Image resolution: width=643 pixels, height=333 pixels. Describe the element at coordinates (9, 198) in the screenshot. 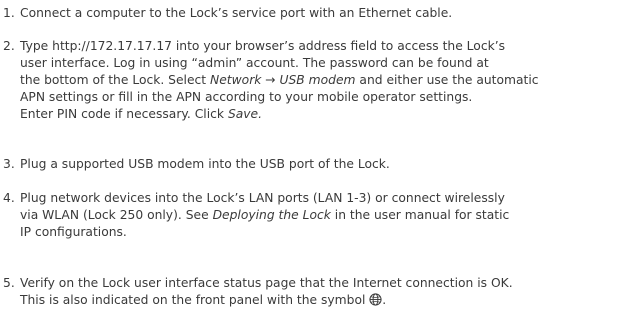

I see `step-number: 4.` at that location.